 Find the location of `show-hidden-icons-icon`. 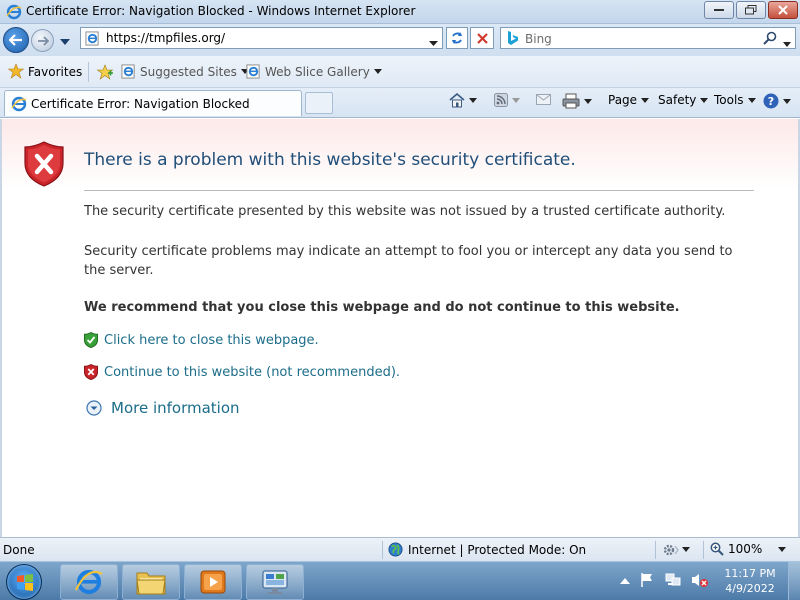

show-hidden-icons-icon is located at coordinates (625, 580).